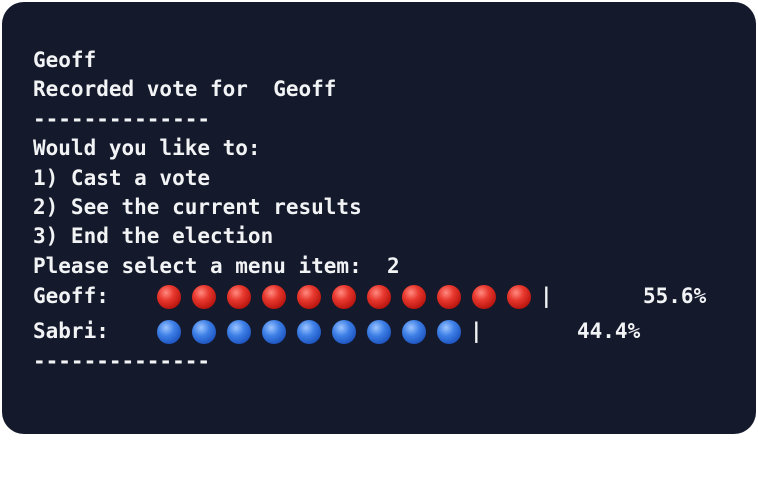  I want to click on candidate-label-geoff: Geoff:, so click(71, 296).